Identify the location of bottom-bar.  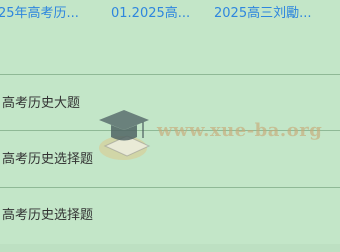
(170, 248).